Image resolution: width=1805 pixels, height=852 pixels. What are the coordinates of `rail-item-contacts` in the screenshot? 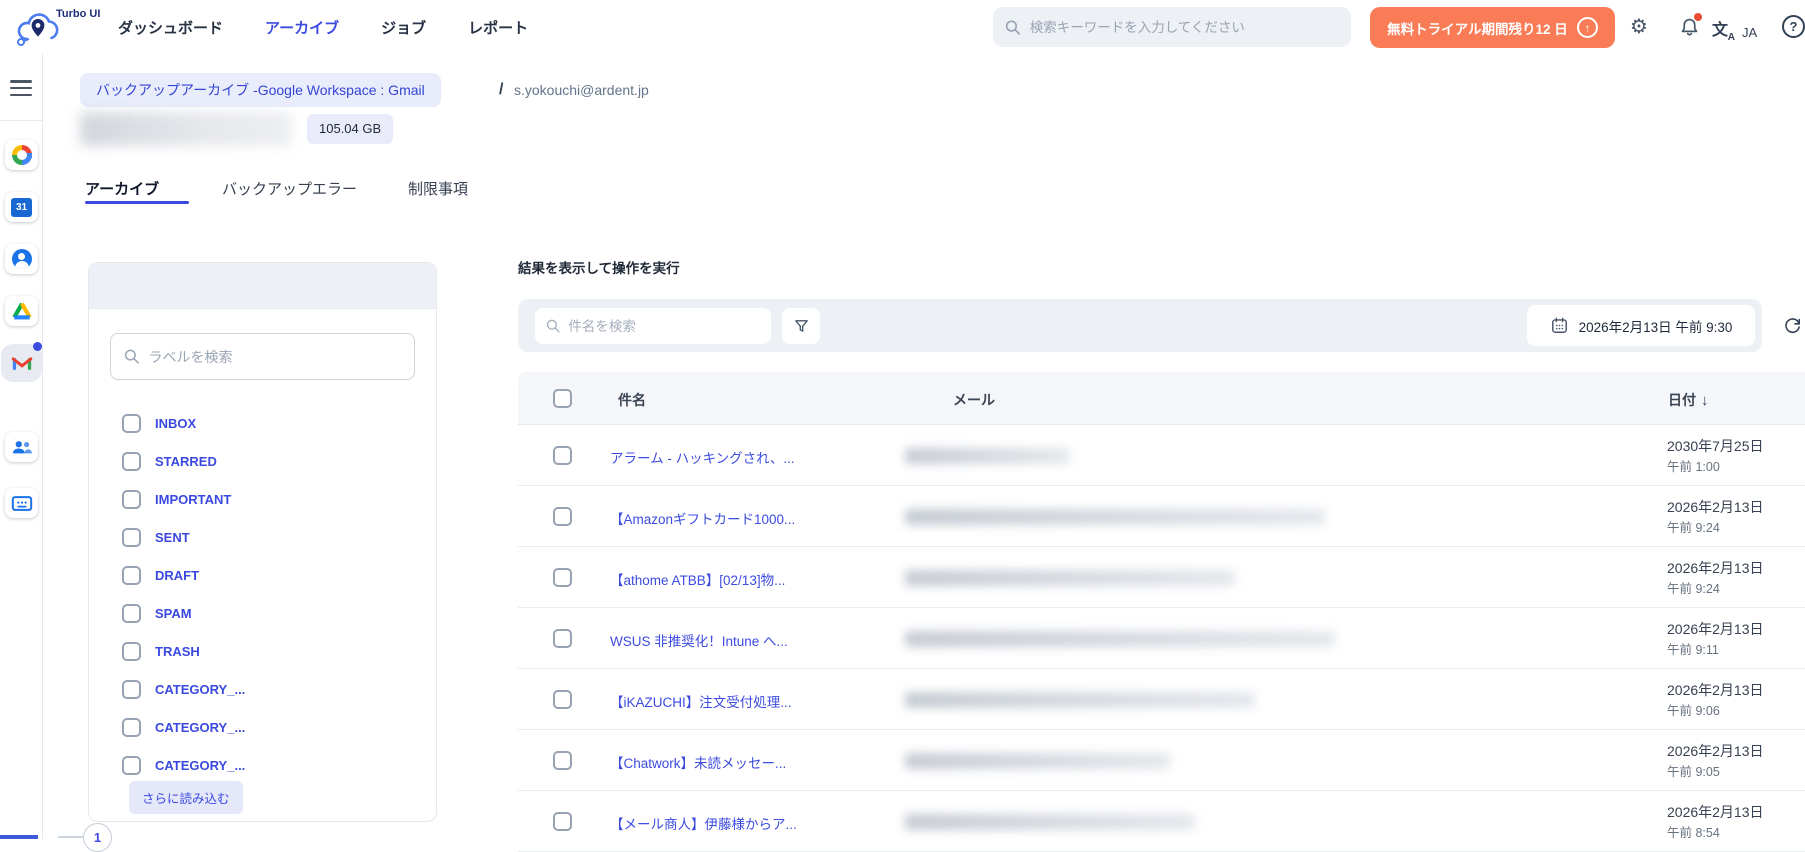 It's located at (21, 259).